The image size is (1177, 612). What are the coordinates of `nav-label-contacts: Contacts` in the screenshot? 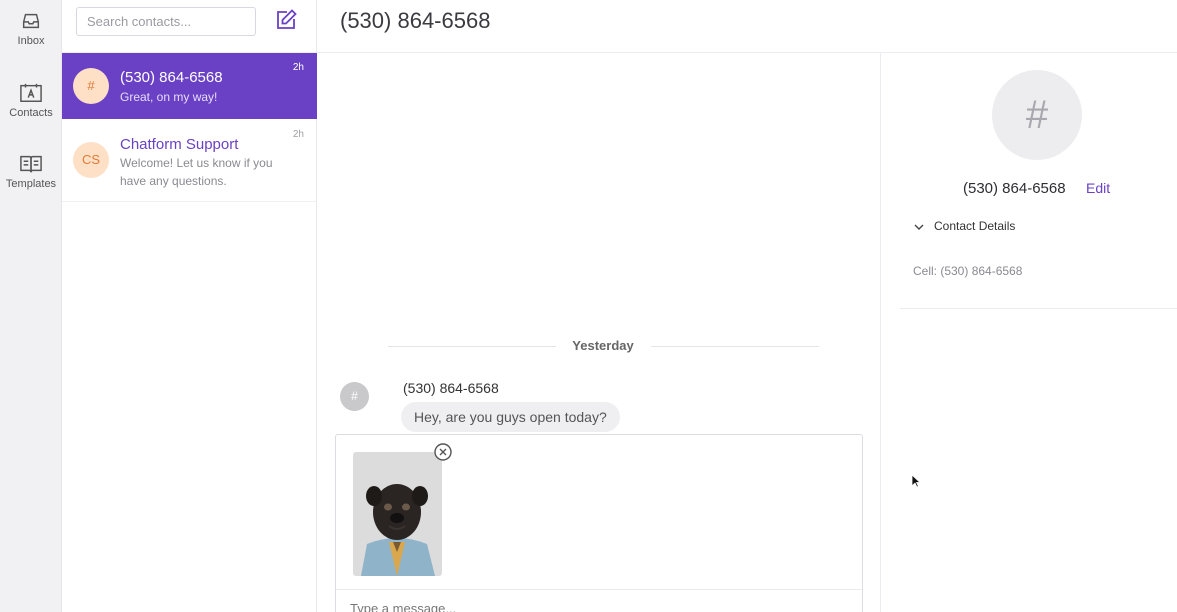 It's located at (31, 113).